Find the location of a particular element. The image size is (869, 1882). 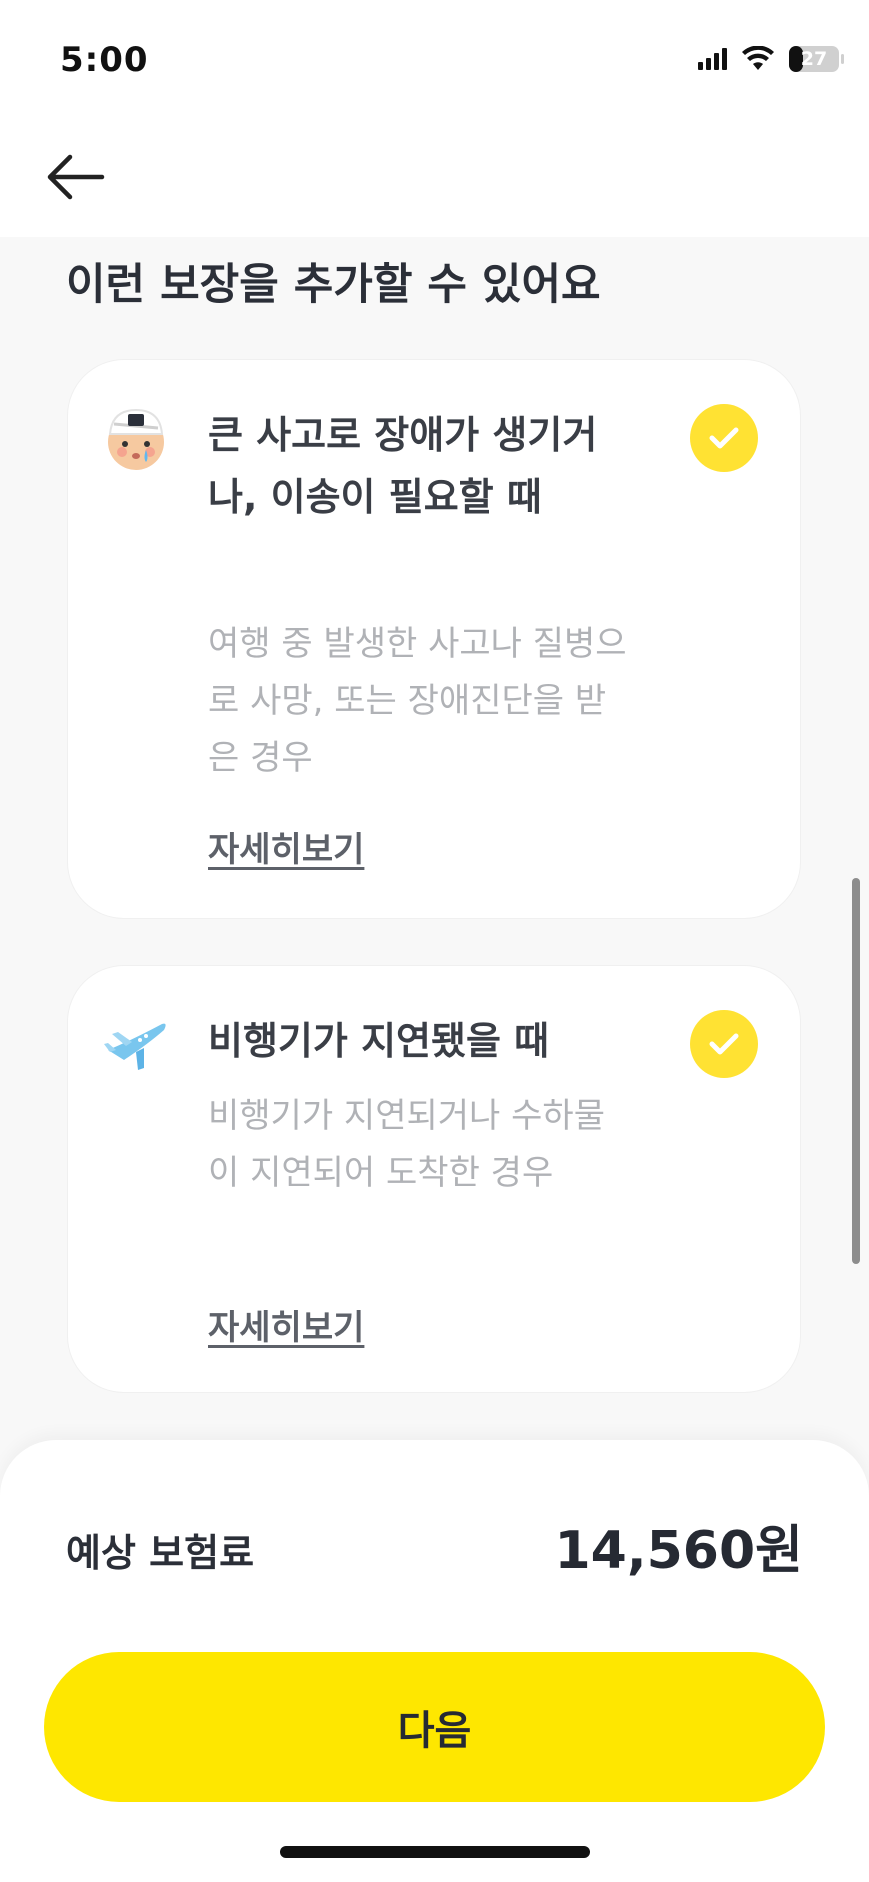

airplane-icon is located at coordinates (136, 1044).